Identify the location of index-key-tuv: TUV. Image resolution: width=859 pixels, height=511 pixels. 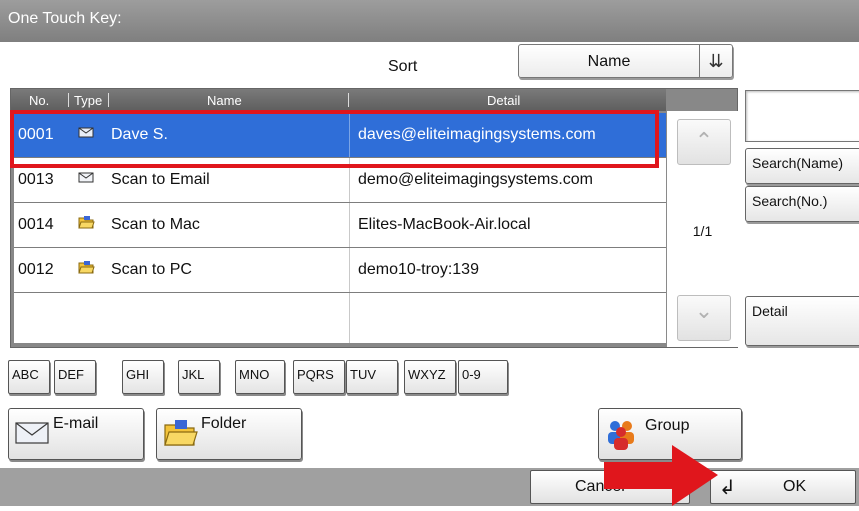
(372, 377).